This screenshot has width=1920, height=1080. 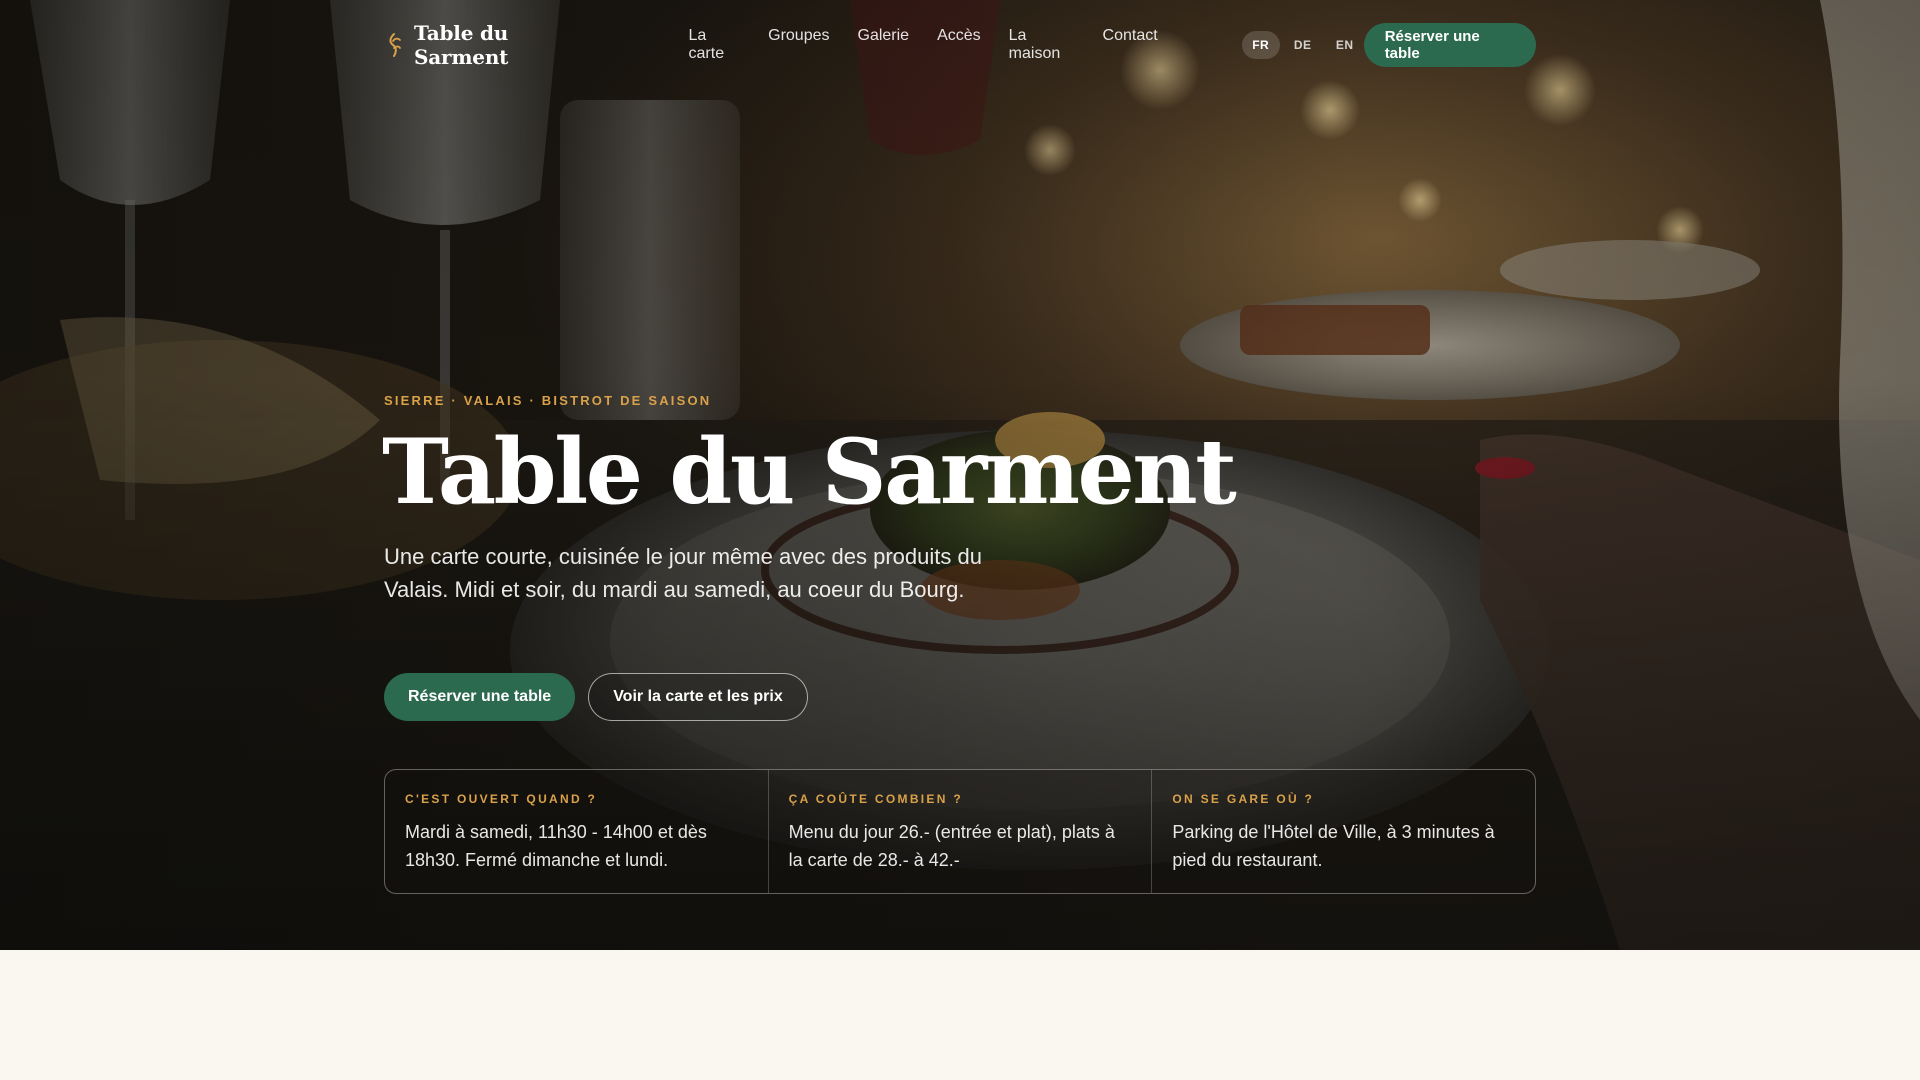 I want to click on nav-item-la-carte: La carte, so click(x=715, y=45).